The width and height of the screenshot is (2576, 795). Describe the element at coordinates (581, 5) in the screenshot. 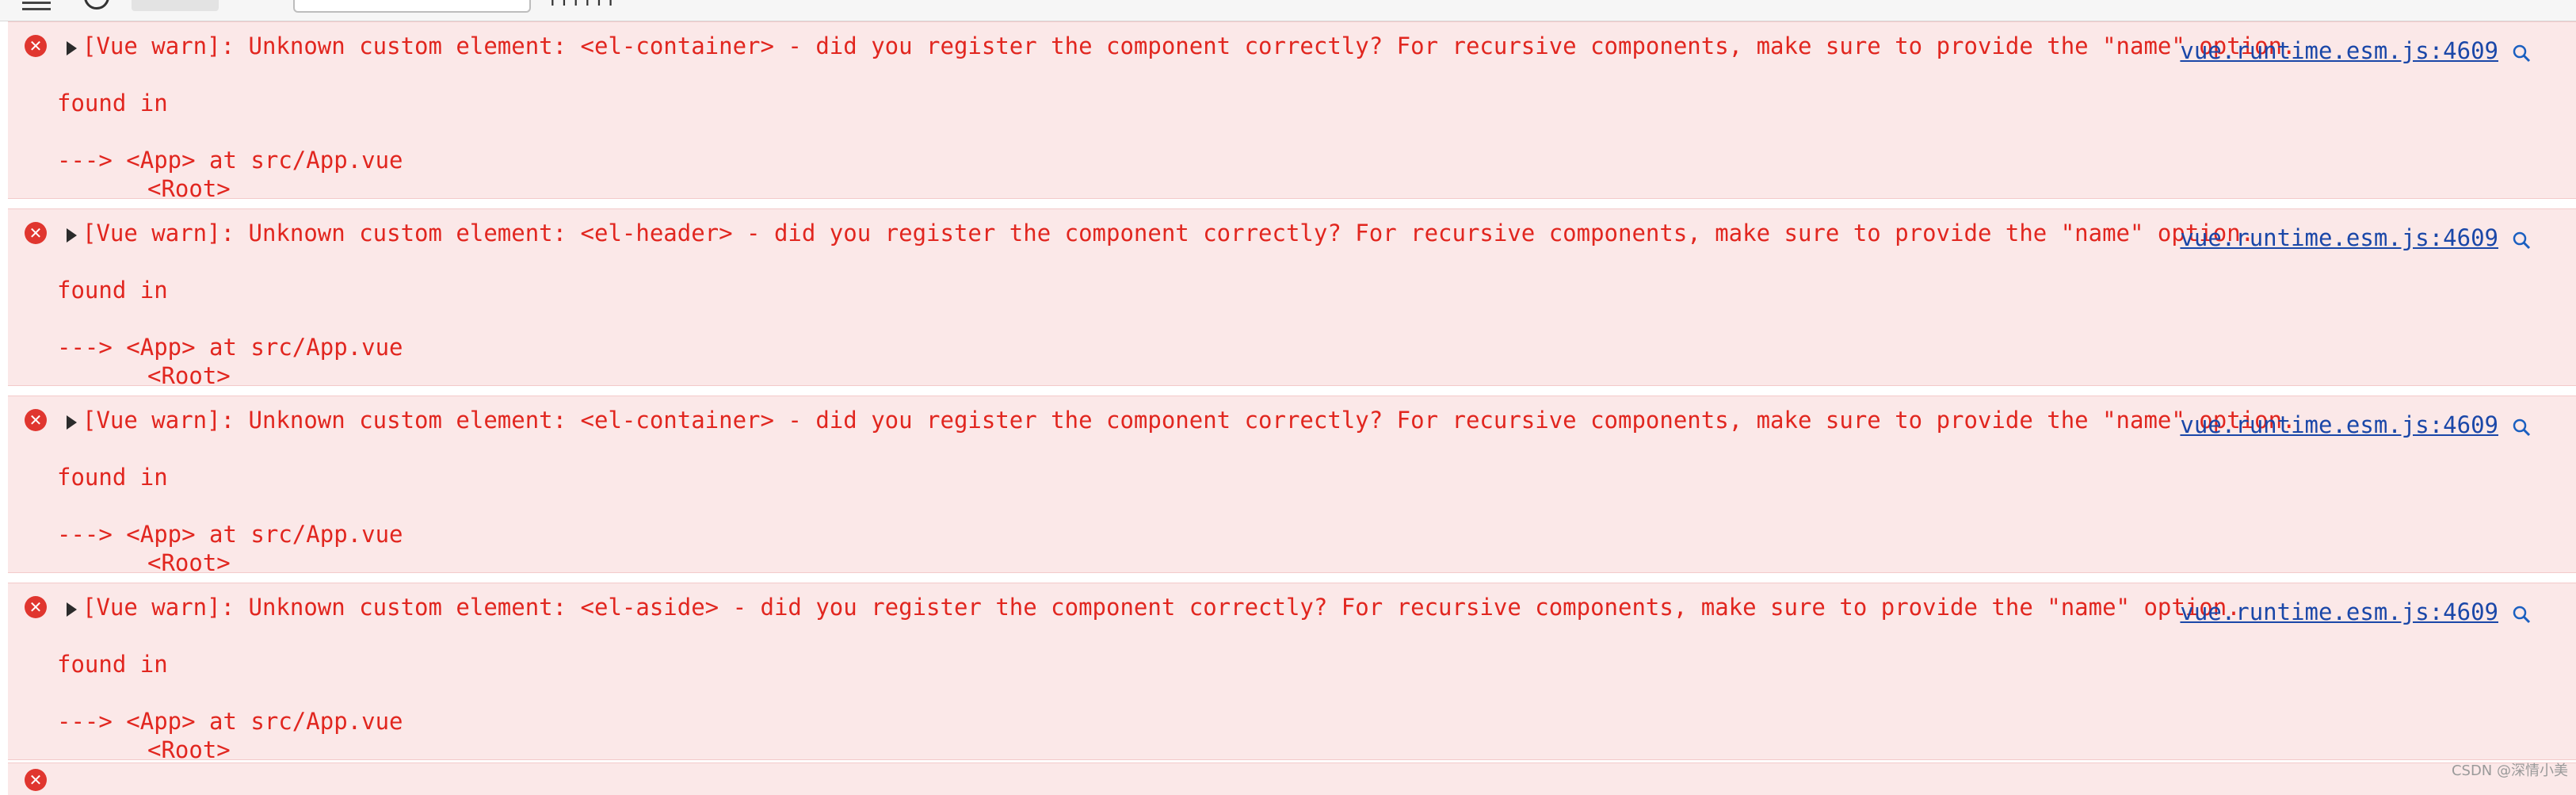

I see `toolbar-label: TTTTTT` at that location.